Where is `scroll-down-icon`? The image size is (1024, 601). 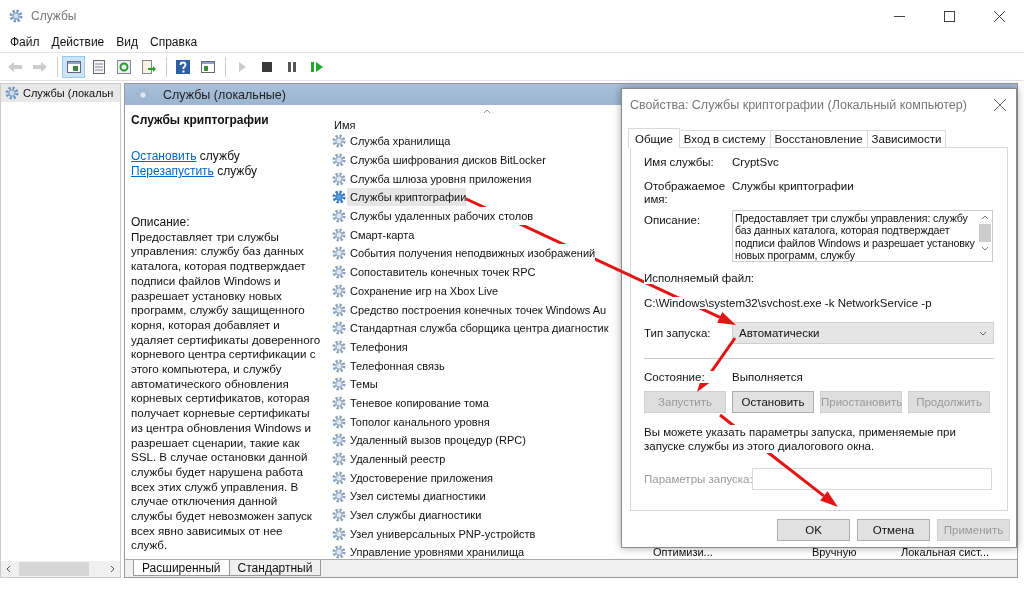 scroll-down-icon is located at coordinates (985, 248).